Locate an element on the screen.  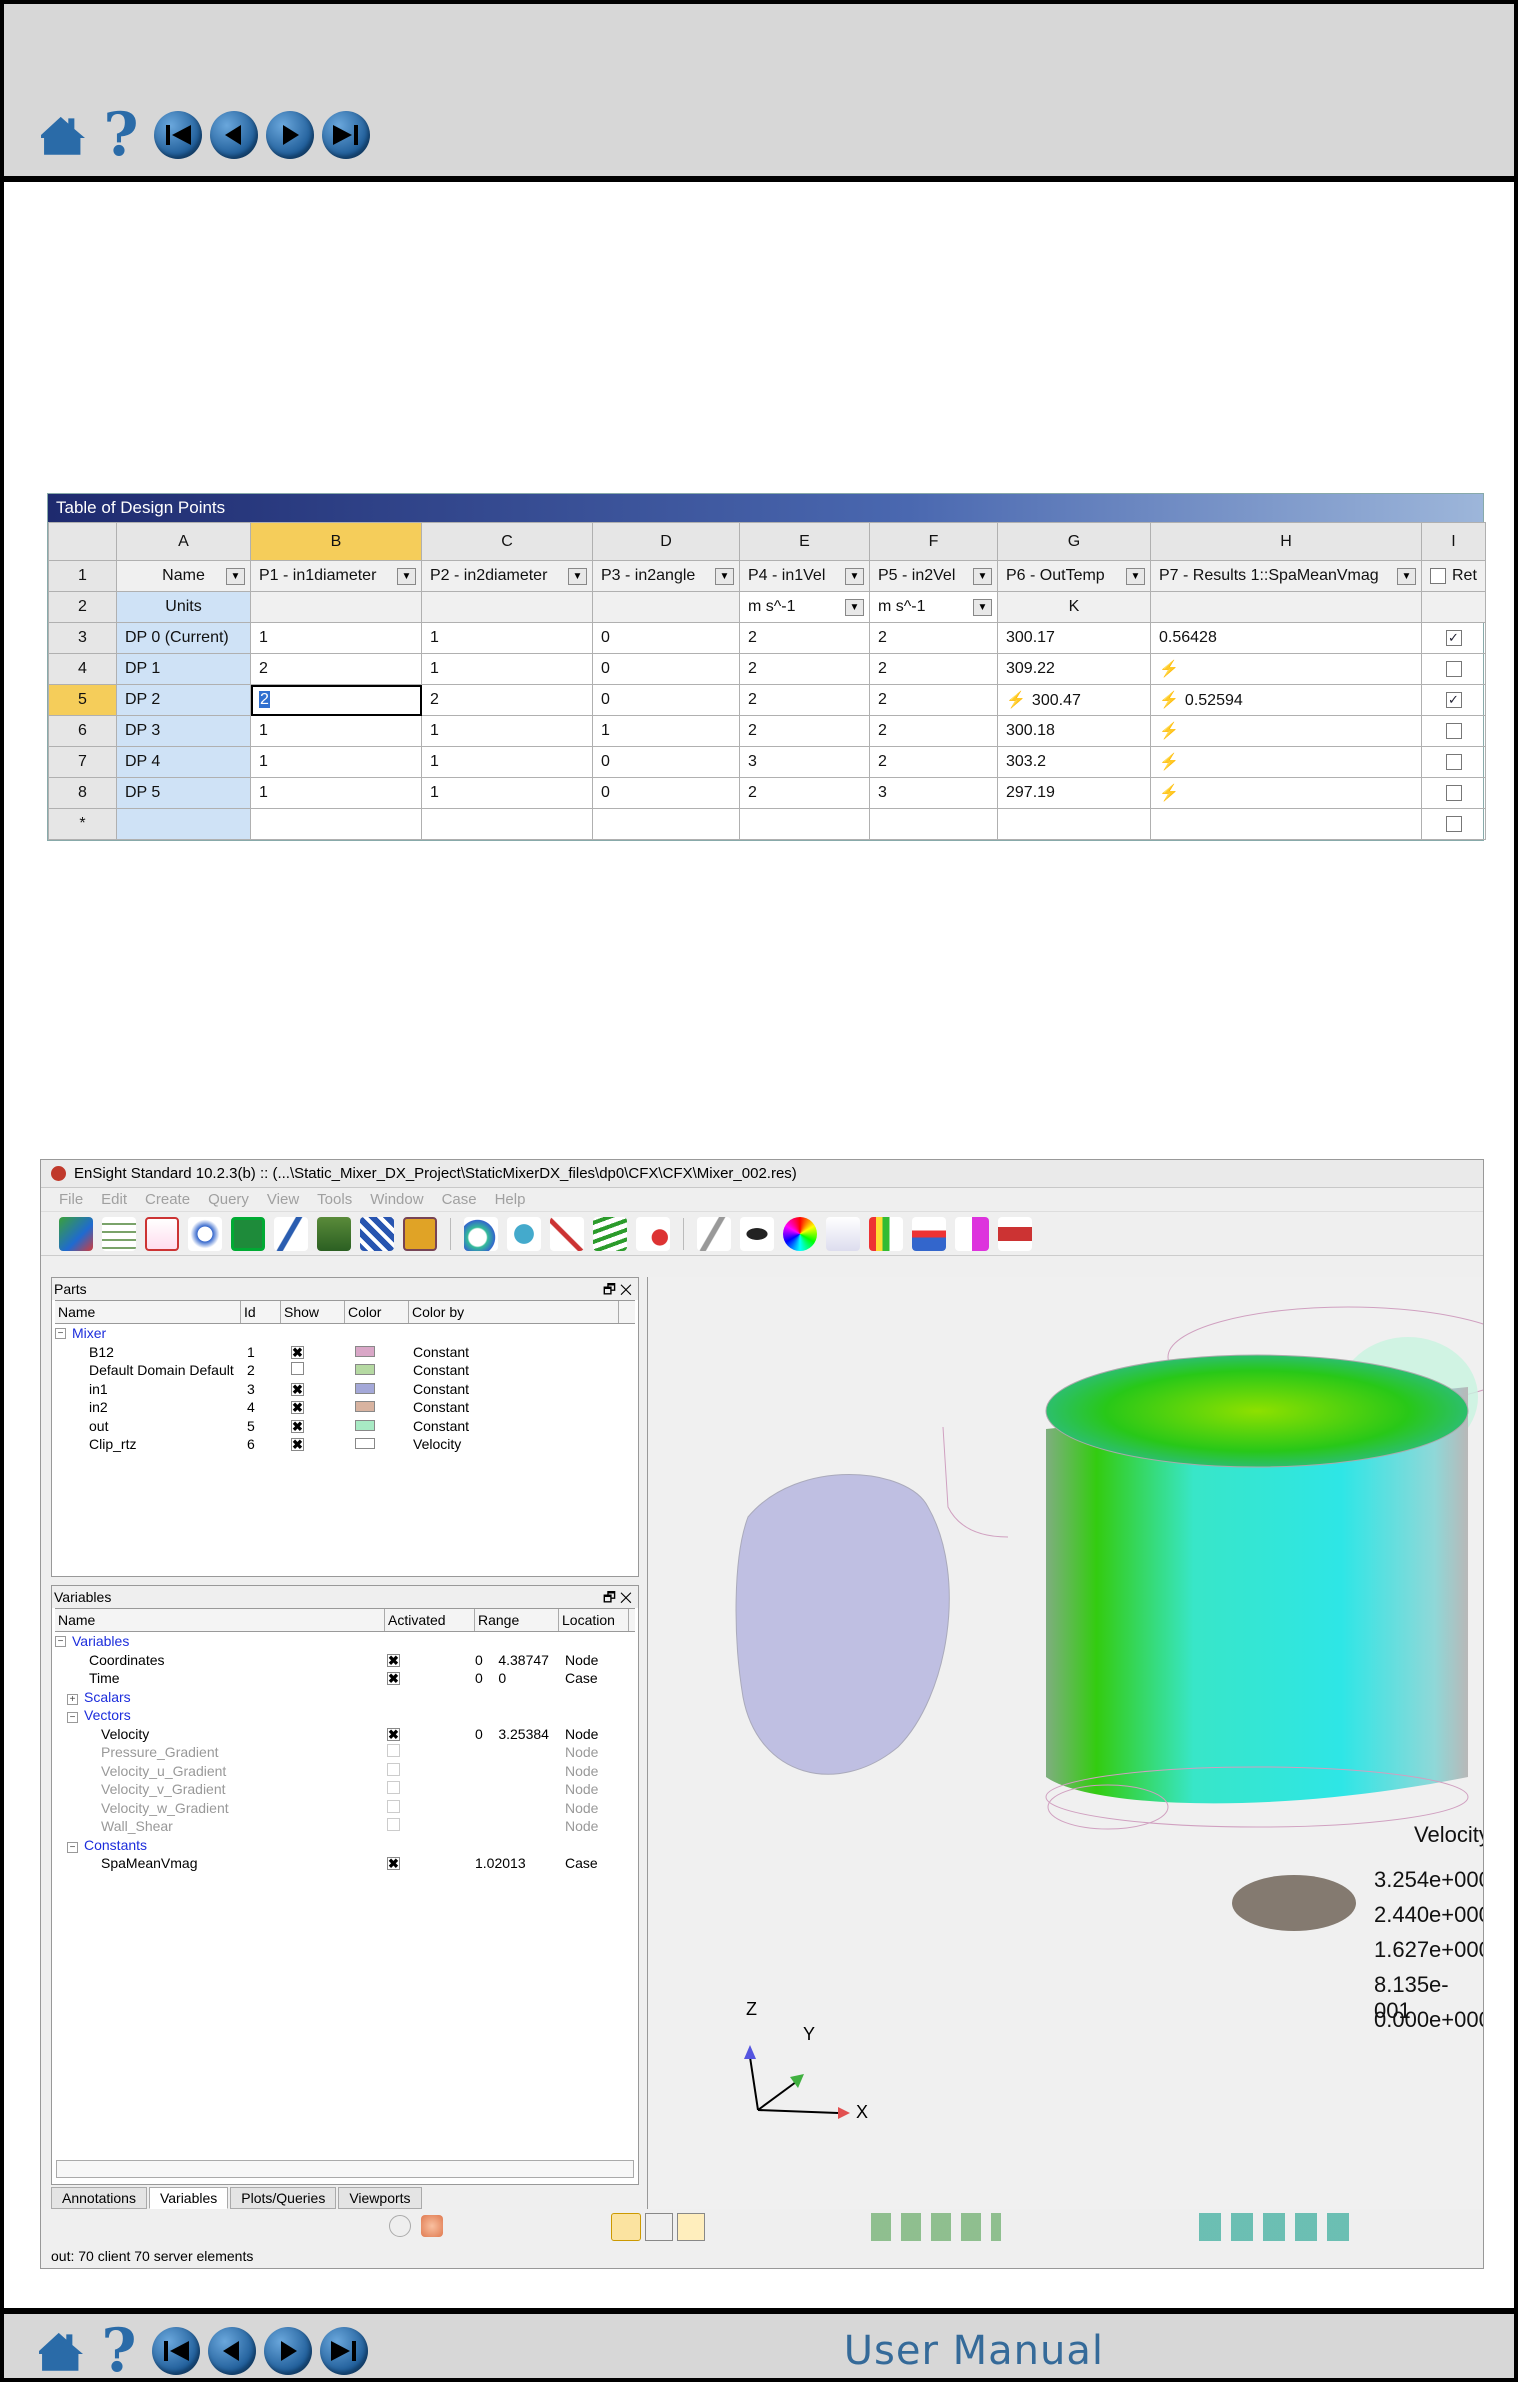
column-letter-i: I is located at coordinates (1453, 541).